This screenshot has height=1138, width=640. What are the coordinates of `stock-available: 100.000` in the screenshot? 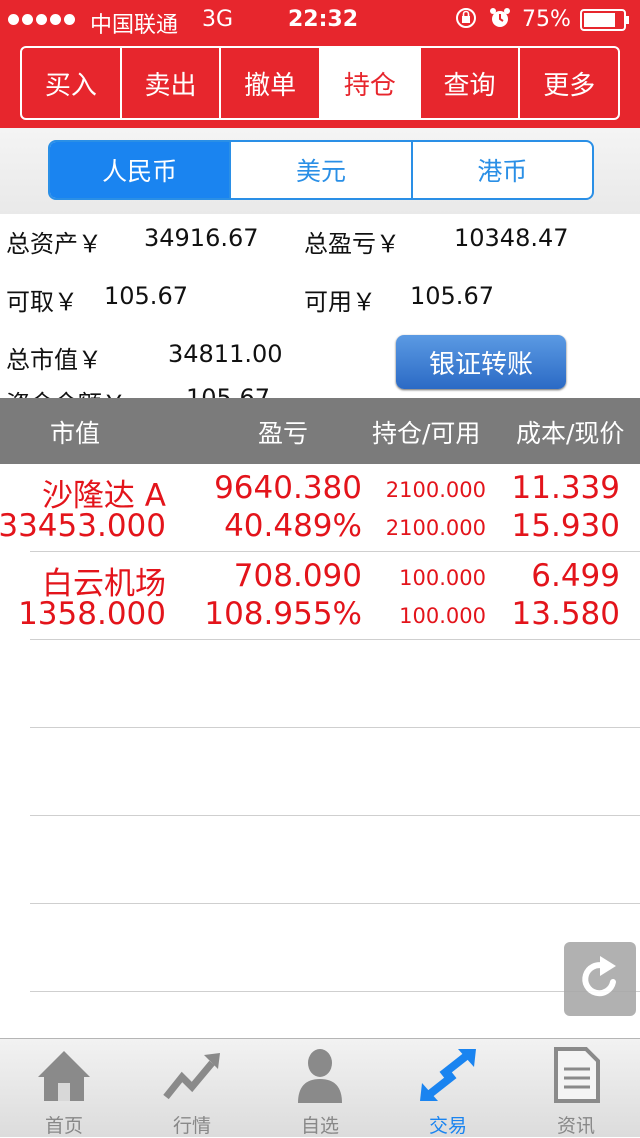 It's located at (442, 616).